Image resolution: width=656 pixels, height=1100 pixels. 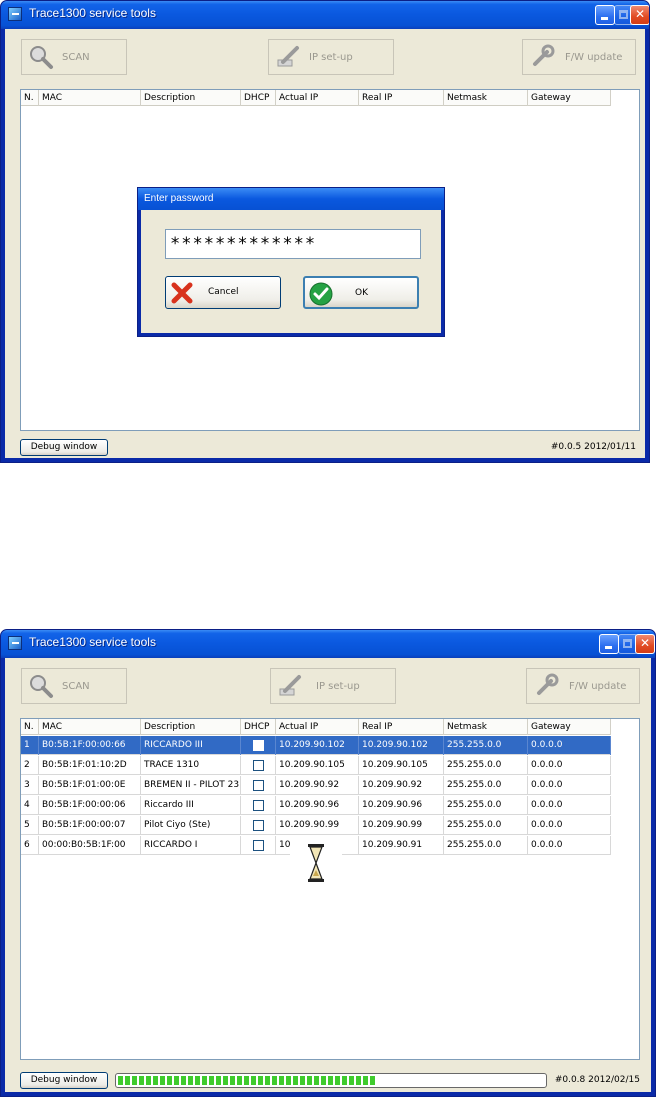 I want to click on cell-mac: B0:5B:1F:00:00:06, so click(x=90, y=805).